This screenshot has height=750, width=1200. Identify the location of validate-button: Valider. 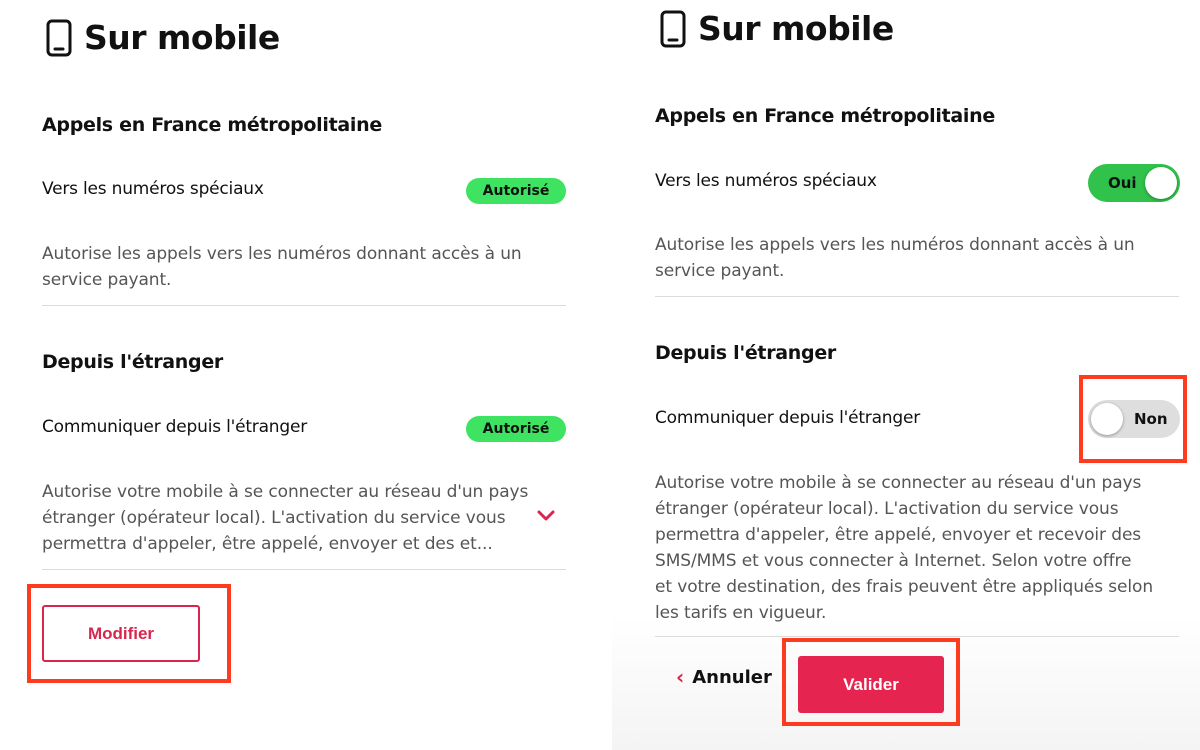
(871, 684).